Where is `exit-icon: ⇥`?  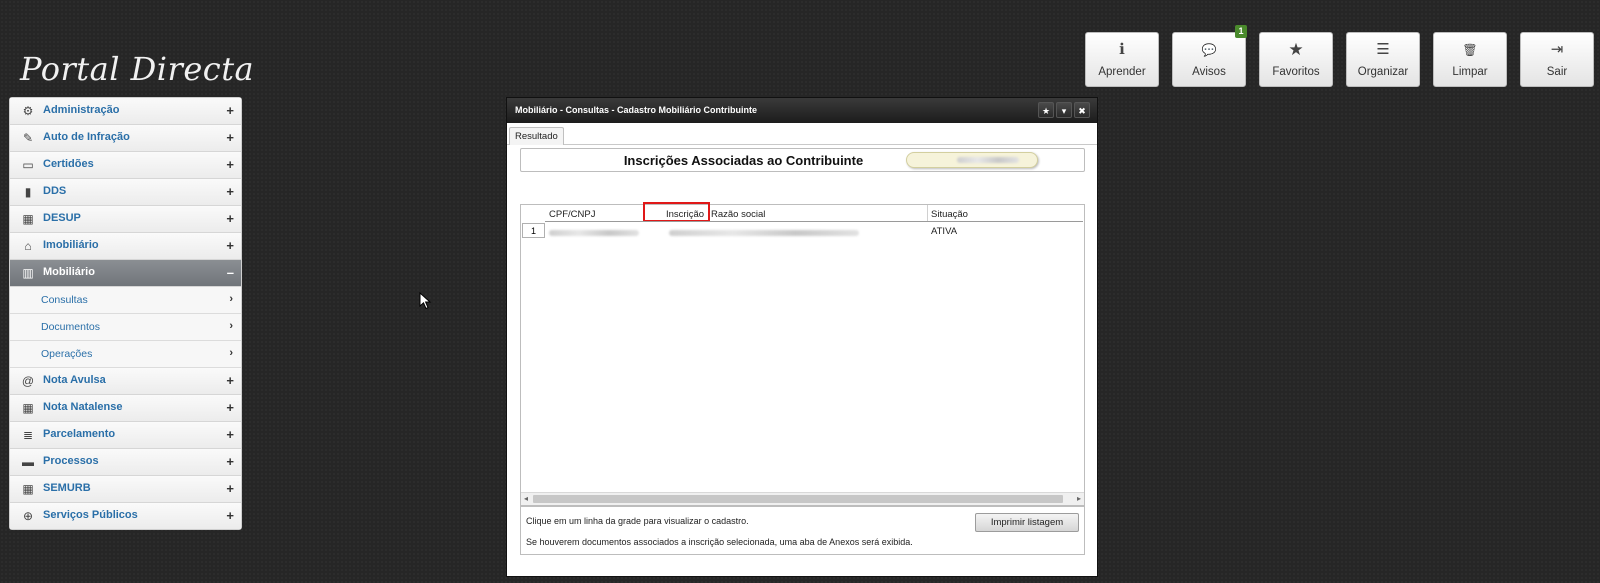 exit-icon: ⇥ is located at coordinates (1557, 49).